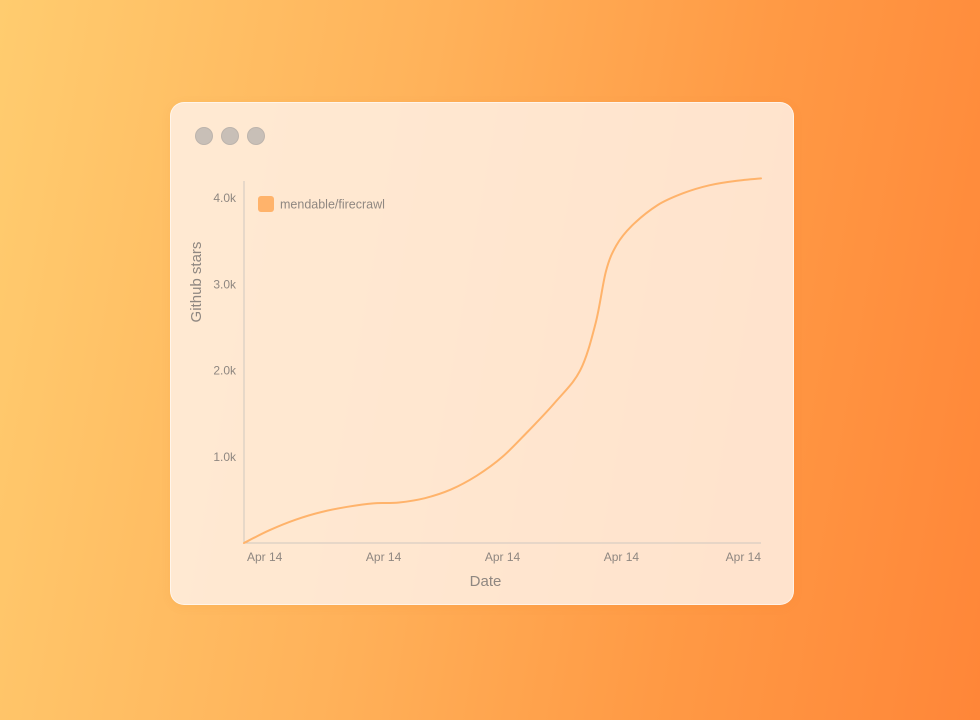 This screenshot has width=980, height=720. Describe the element at coordinates (225, 284) in the screenshot. I see `y-tick-label: 3.0k` at that location.